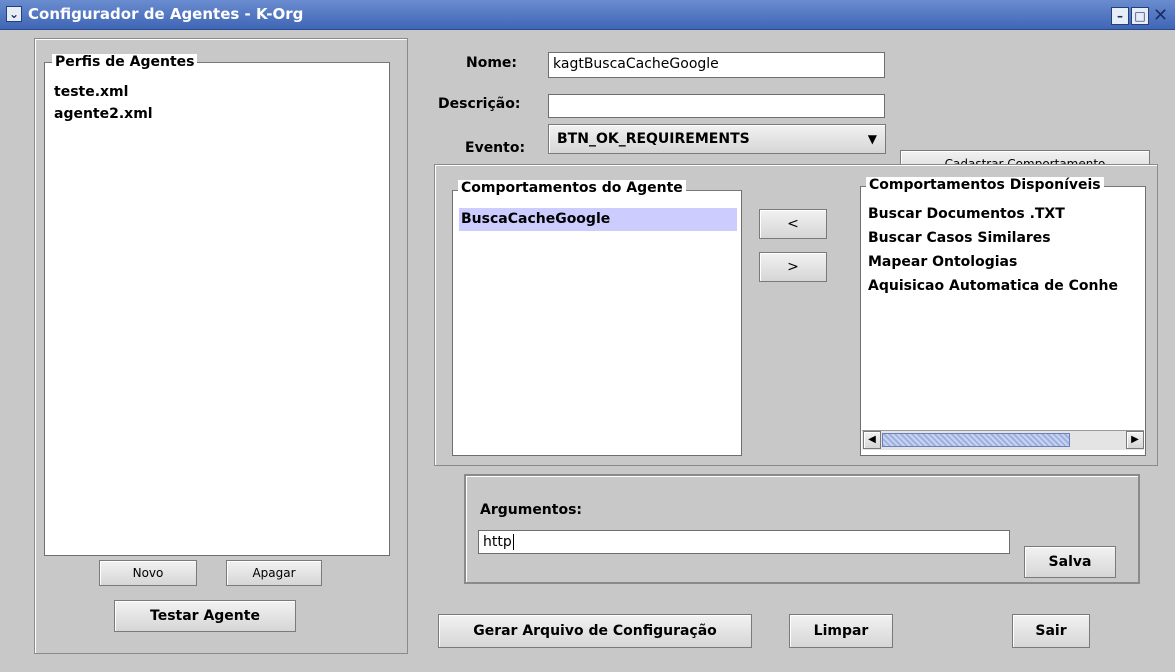 The image size is (1175, 672). Describe the element at coordinates (793, 267) in the screenshot. I see `move-right-button: >` at that location.